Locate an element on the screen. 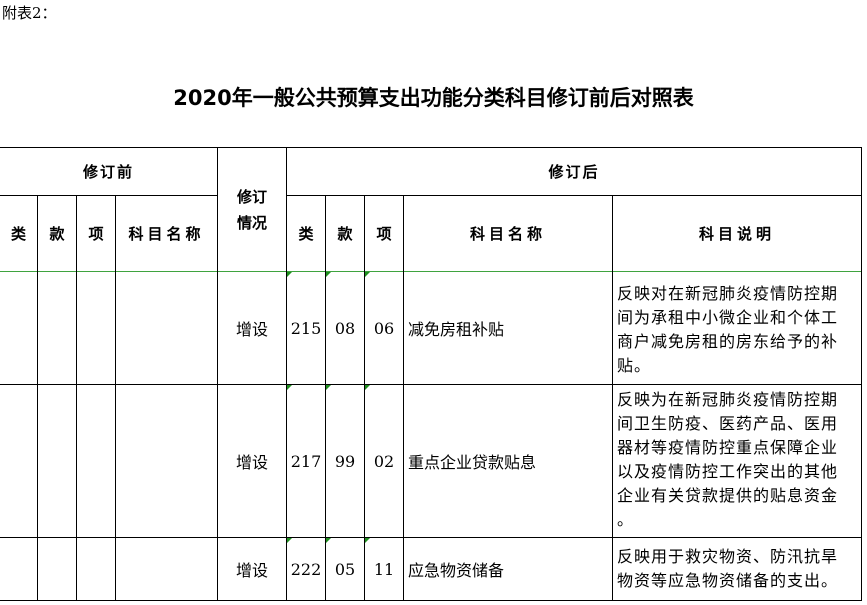  desc-line: 间卫生防疫、医药产品、医用 is located at coordinates (728, 423).